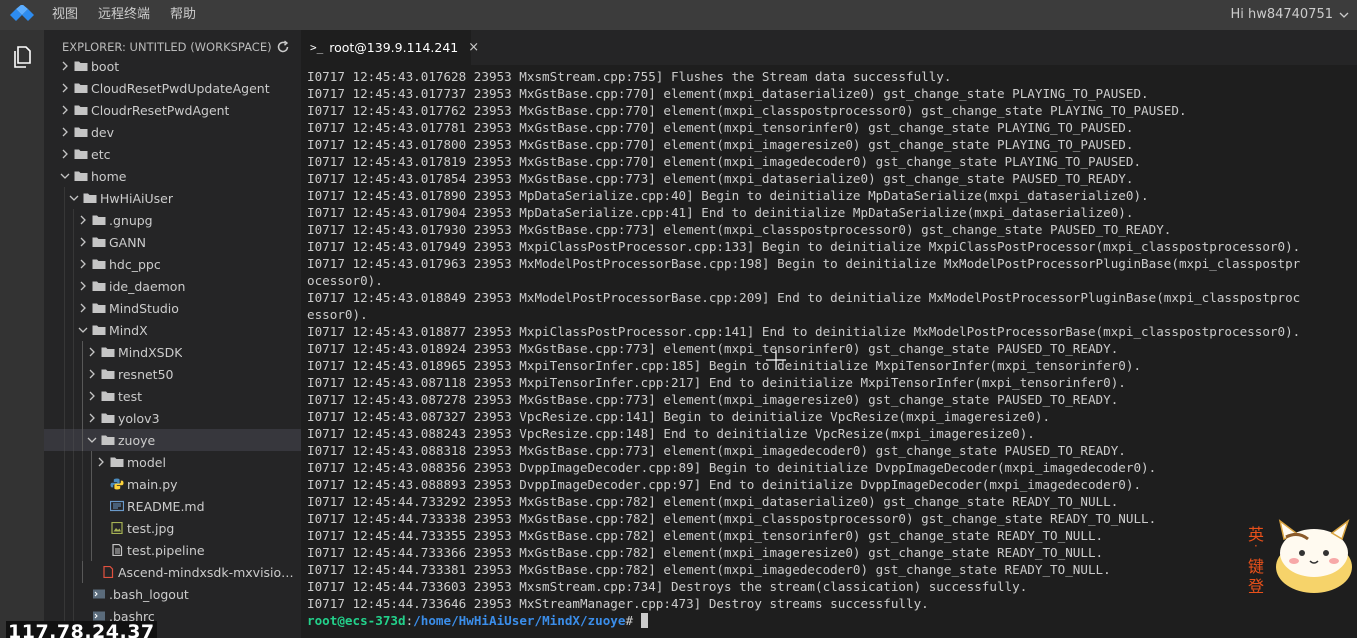  I want to click on app-logo-icon, so click(22, 15).